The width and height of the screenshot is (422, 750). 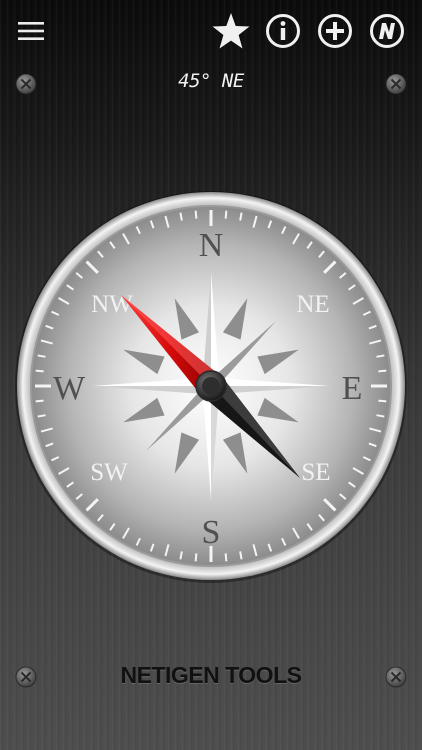 What do you see at coordinates (315, 472) in the screenshot?
I see `label-southeast: SE` at bounding box center [315, 472].